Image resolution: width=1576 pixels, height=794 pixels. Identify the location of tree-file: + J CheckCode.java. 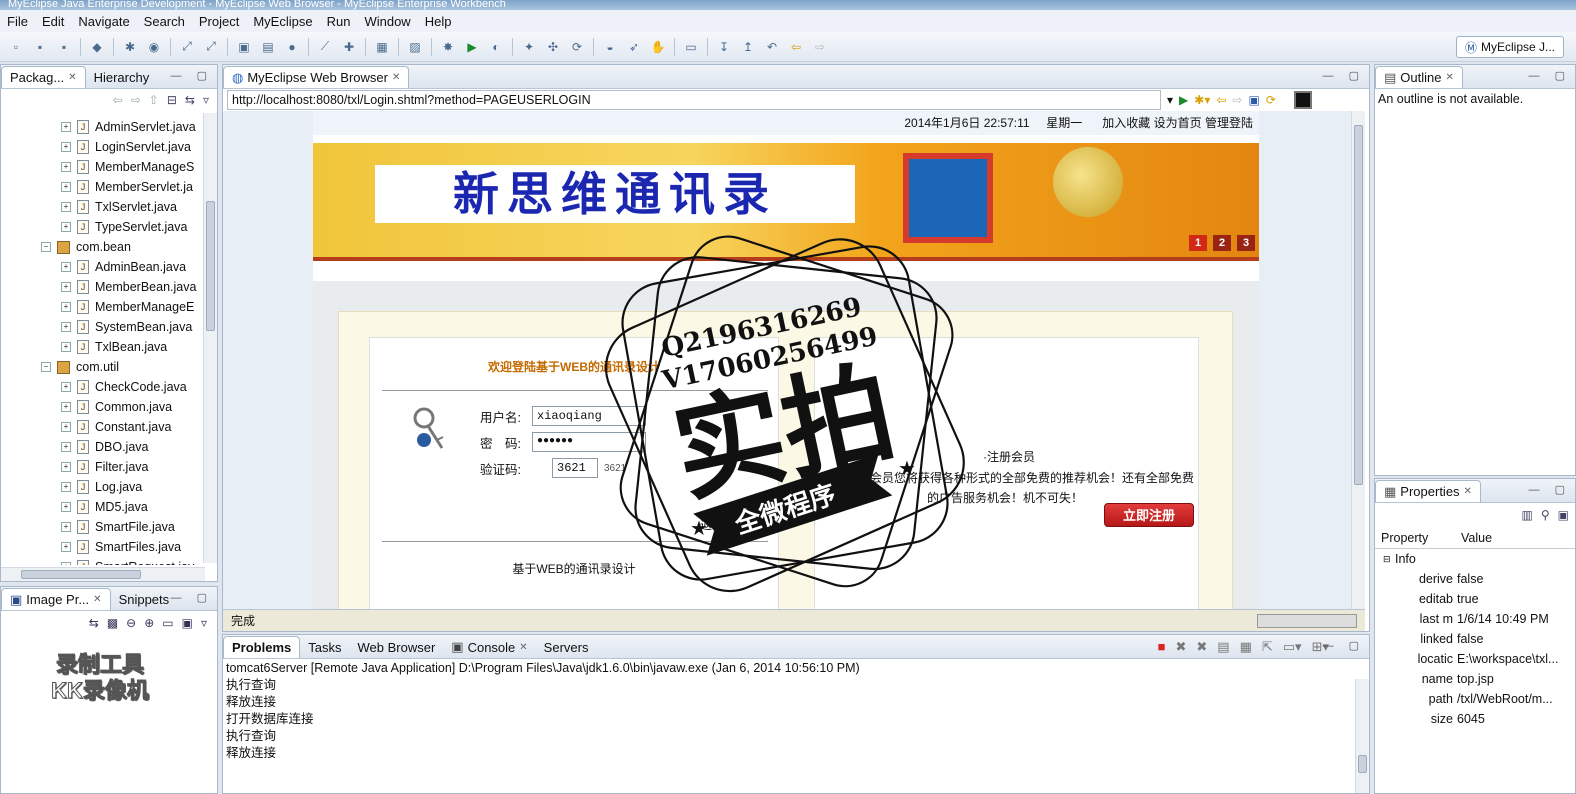
(132, 387).